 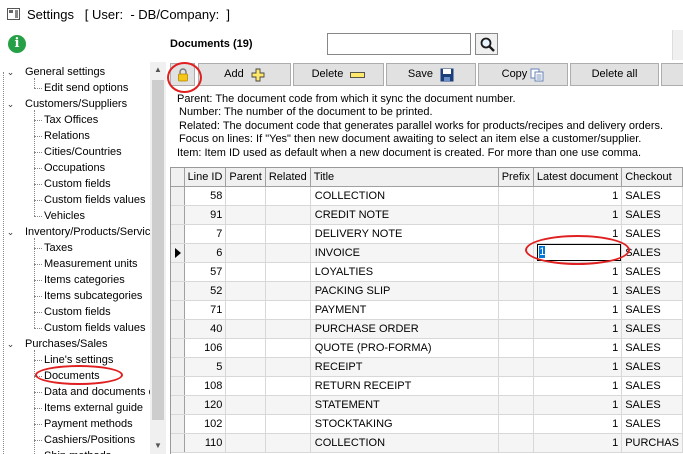 What do you see at coordinates (672, 74) in the screenshot?
I see `toolbar-more-button` at bounding box center [672, 74].